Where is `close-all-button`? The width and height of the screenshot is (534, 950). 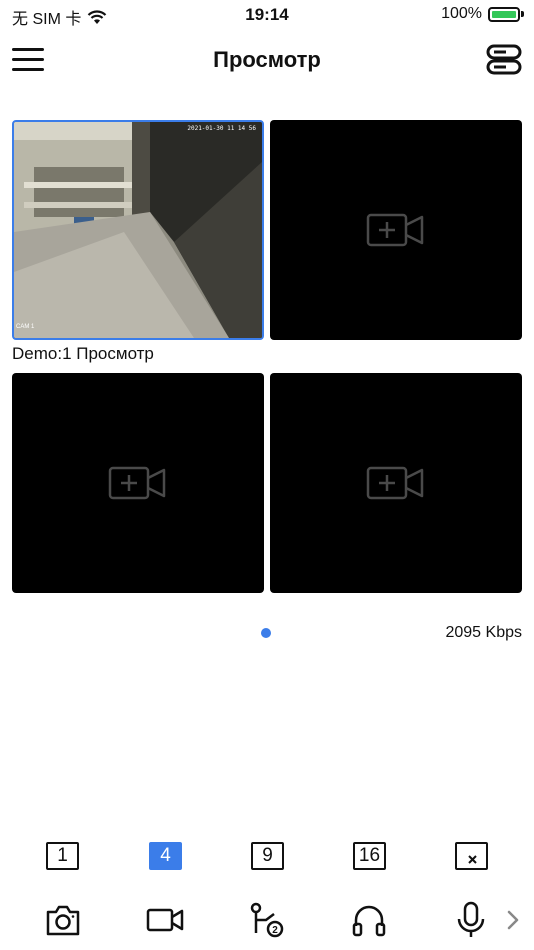 close-all-button is located at coordinates (471, 856).